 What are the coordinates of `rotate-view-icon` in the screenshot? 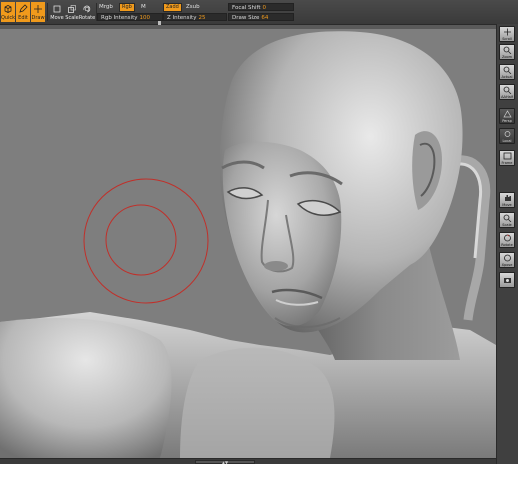 It's located at (507, 238).